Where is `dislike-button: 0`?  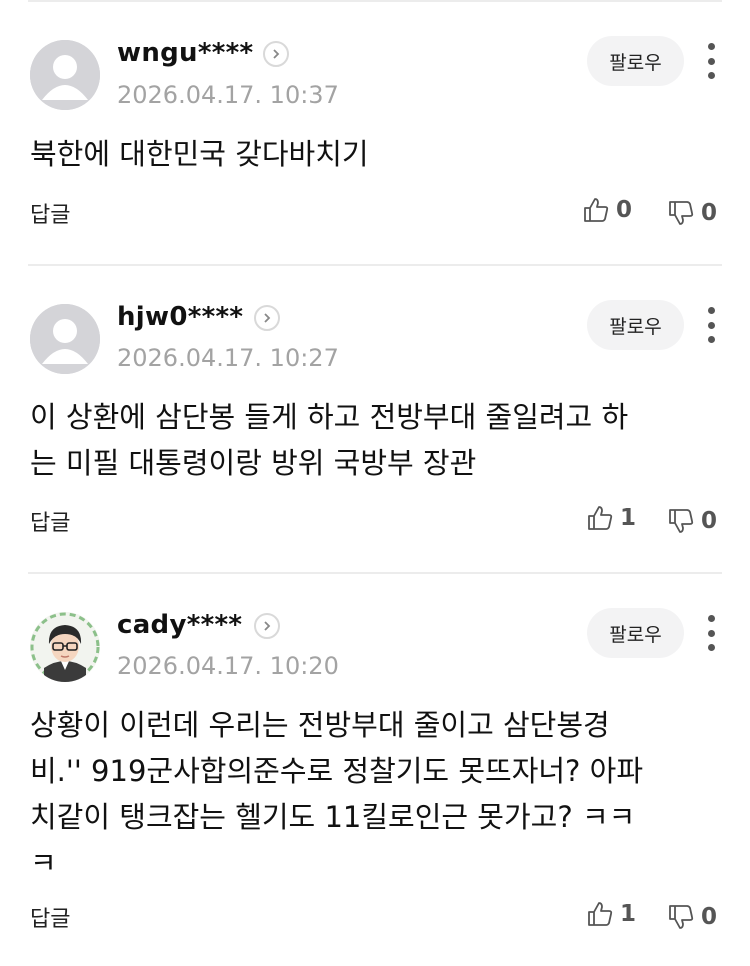 dislike-button: 0 is located at coordinates (692, 917).